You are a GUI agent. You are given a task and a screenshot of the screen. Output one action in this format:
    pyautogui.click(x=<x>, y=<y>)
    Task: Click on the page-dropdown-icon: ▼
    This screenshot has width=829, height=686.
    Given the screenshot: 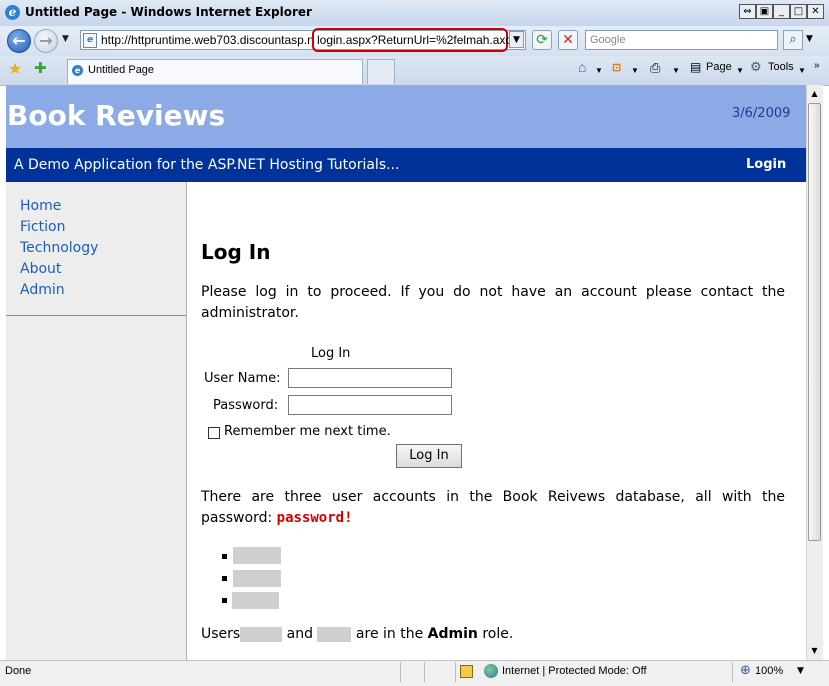 What is the action you would take?
    pyautogui.click(x=740, y=70)
    